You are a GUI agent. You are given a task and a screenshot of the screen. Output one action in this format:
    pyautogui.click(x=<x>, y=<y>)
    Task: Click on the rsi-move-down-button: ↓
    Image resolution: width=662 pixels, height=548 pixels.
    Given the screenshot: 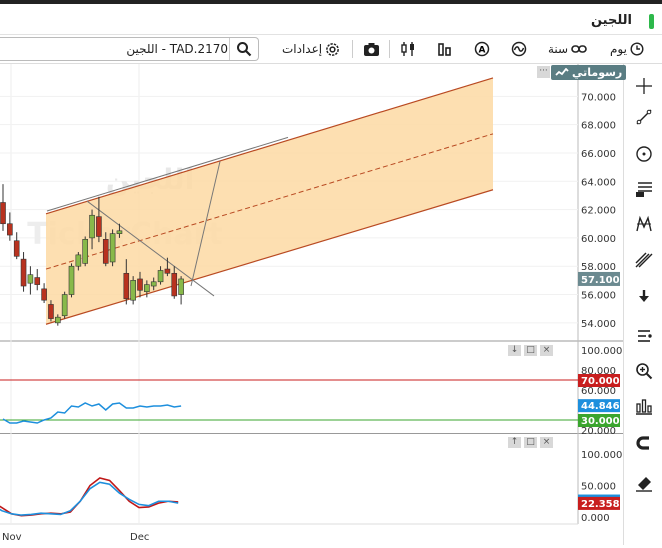 What is the action you would take?
    pyautogui.click(x=514, y=350)
    